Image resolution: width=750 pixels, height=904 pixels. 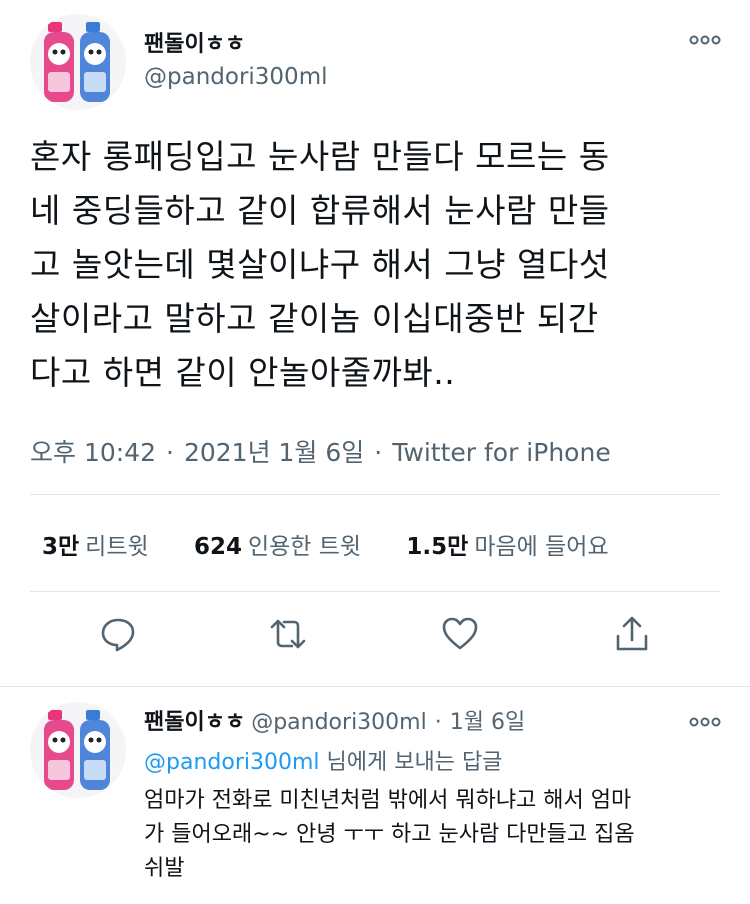 What do you see at coordinates (288, 634) in the screenshot?
I see `retweet-icon` at bounding box center [288, 634].